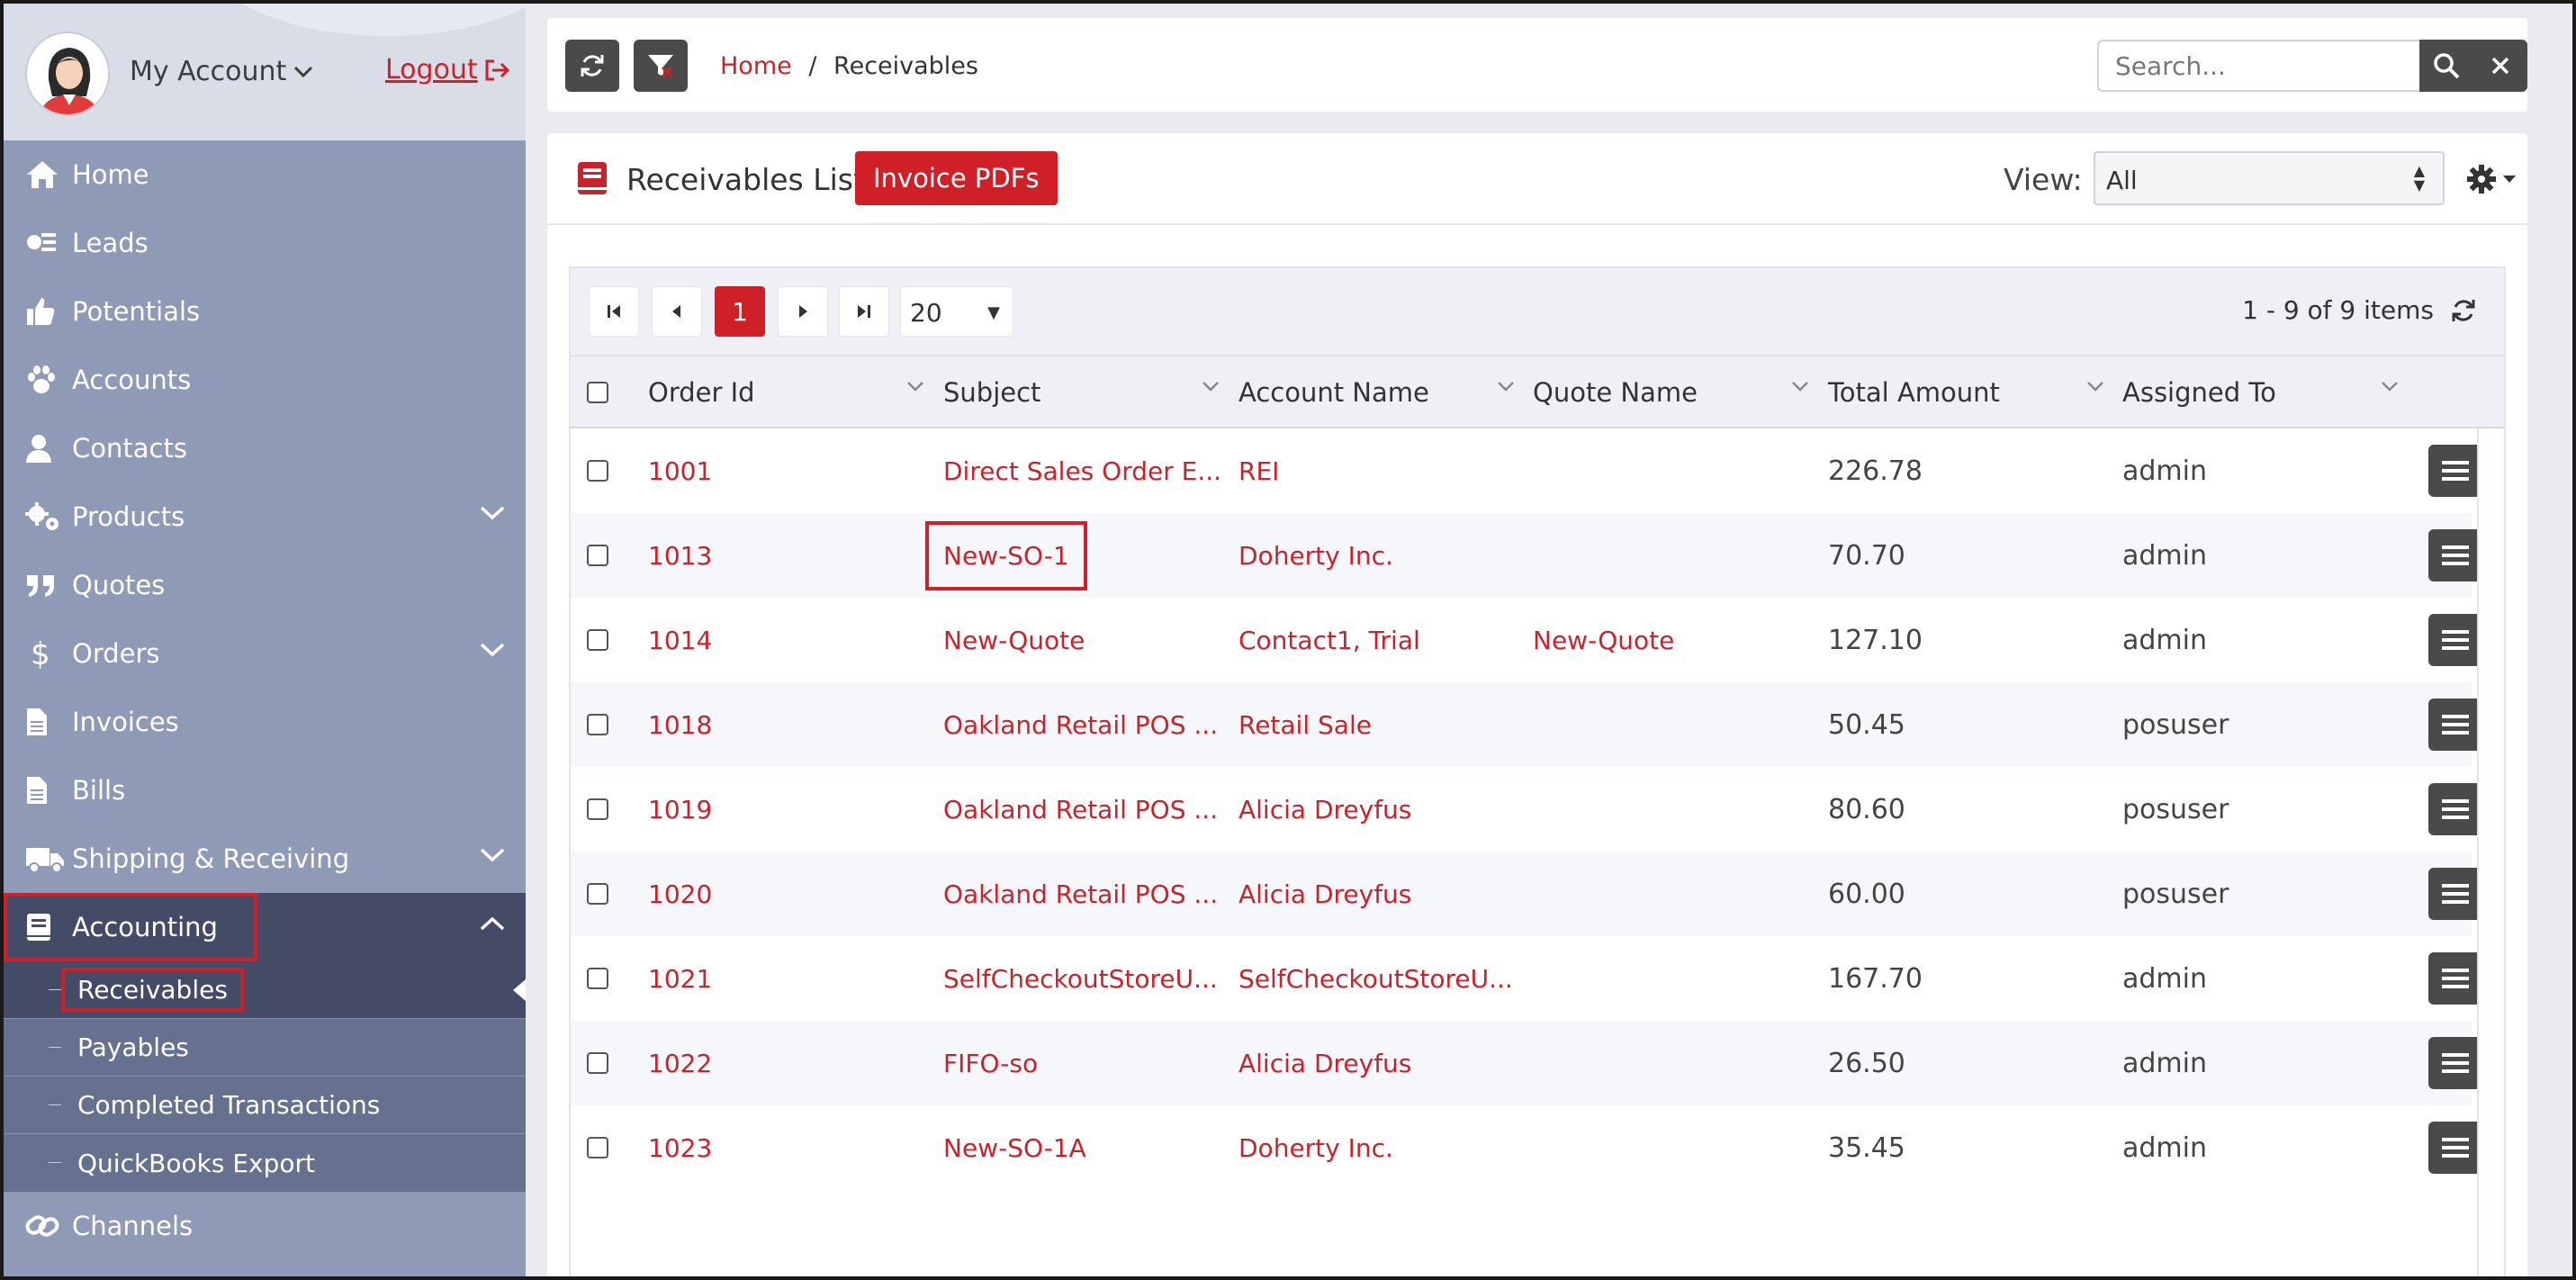 The width and height of the screenshot is (2576, 1280). I want to click on refresh-button, so click(592, 66).